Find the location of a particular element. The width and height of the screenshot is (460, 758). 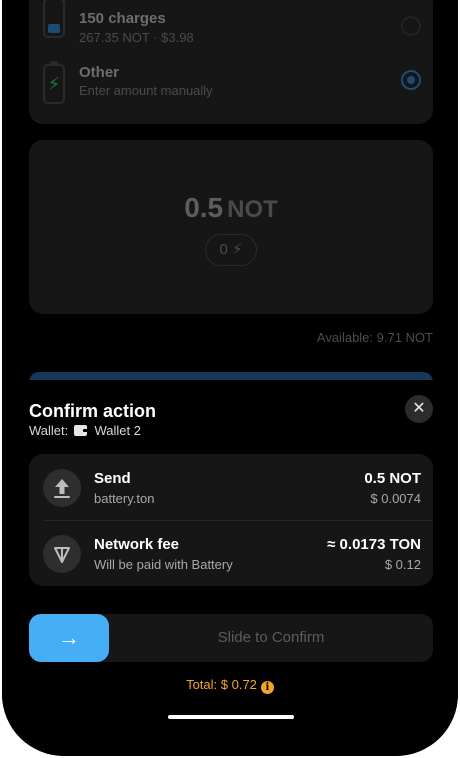

option-subtitle: Enter amount manually is located at coordinates (146, 90).